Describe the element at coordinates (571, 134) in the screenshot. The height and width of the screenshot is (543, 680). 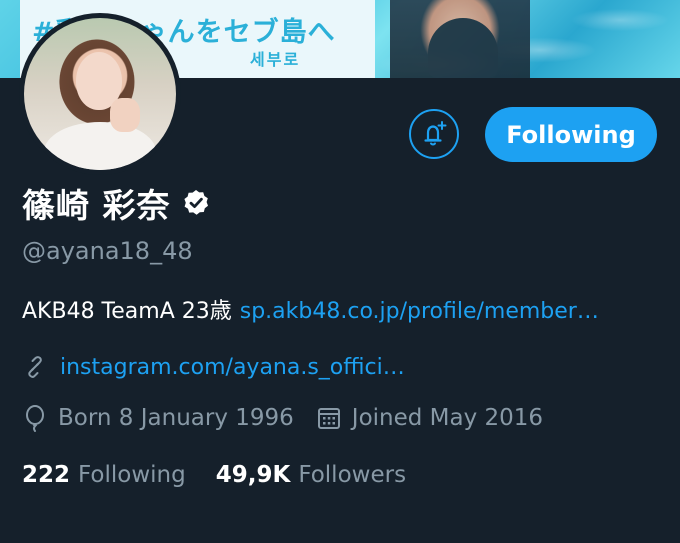
I see `following-button: Following` at that location.